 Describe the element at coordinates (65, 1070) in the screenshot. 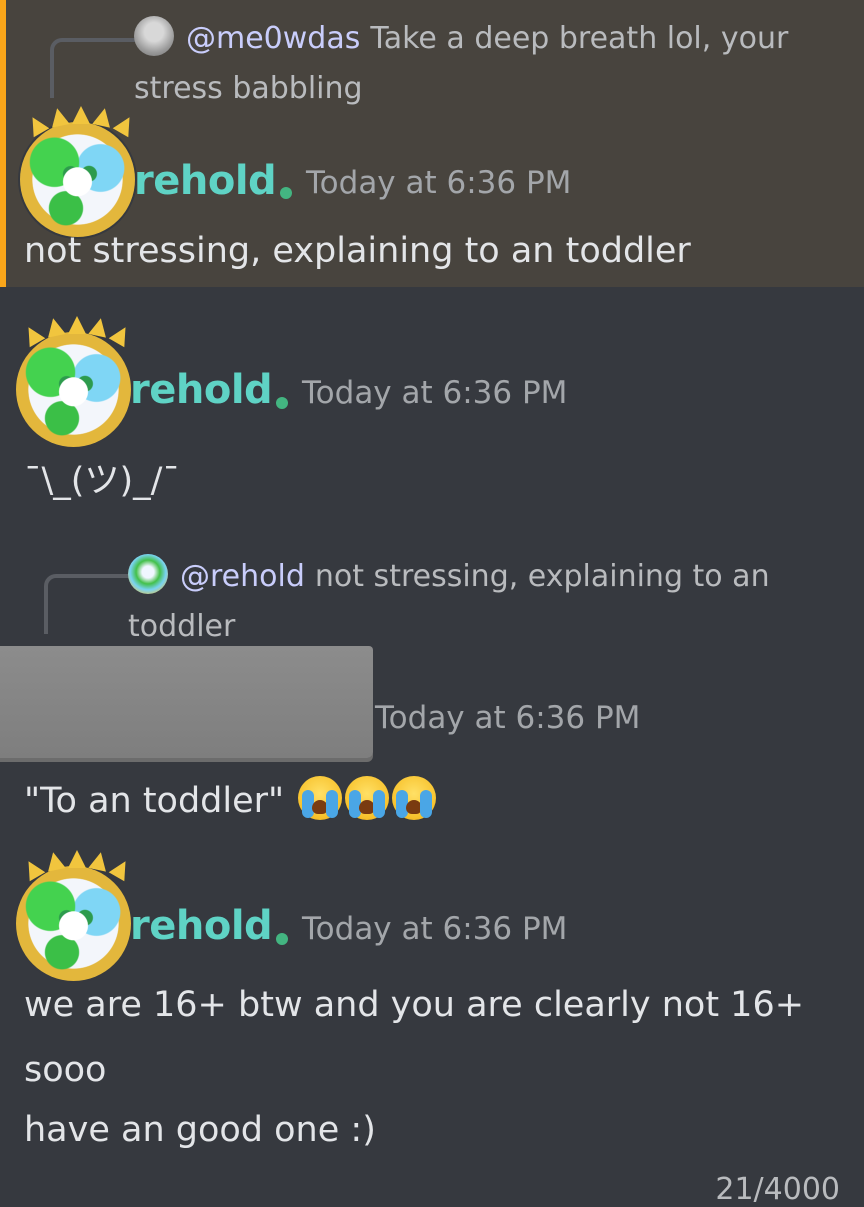

I see `message-line: sooo` at that location.